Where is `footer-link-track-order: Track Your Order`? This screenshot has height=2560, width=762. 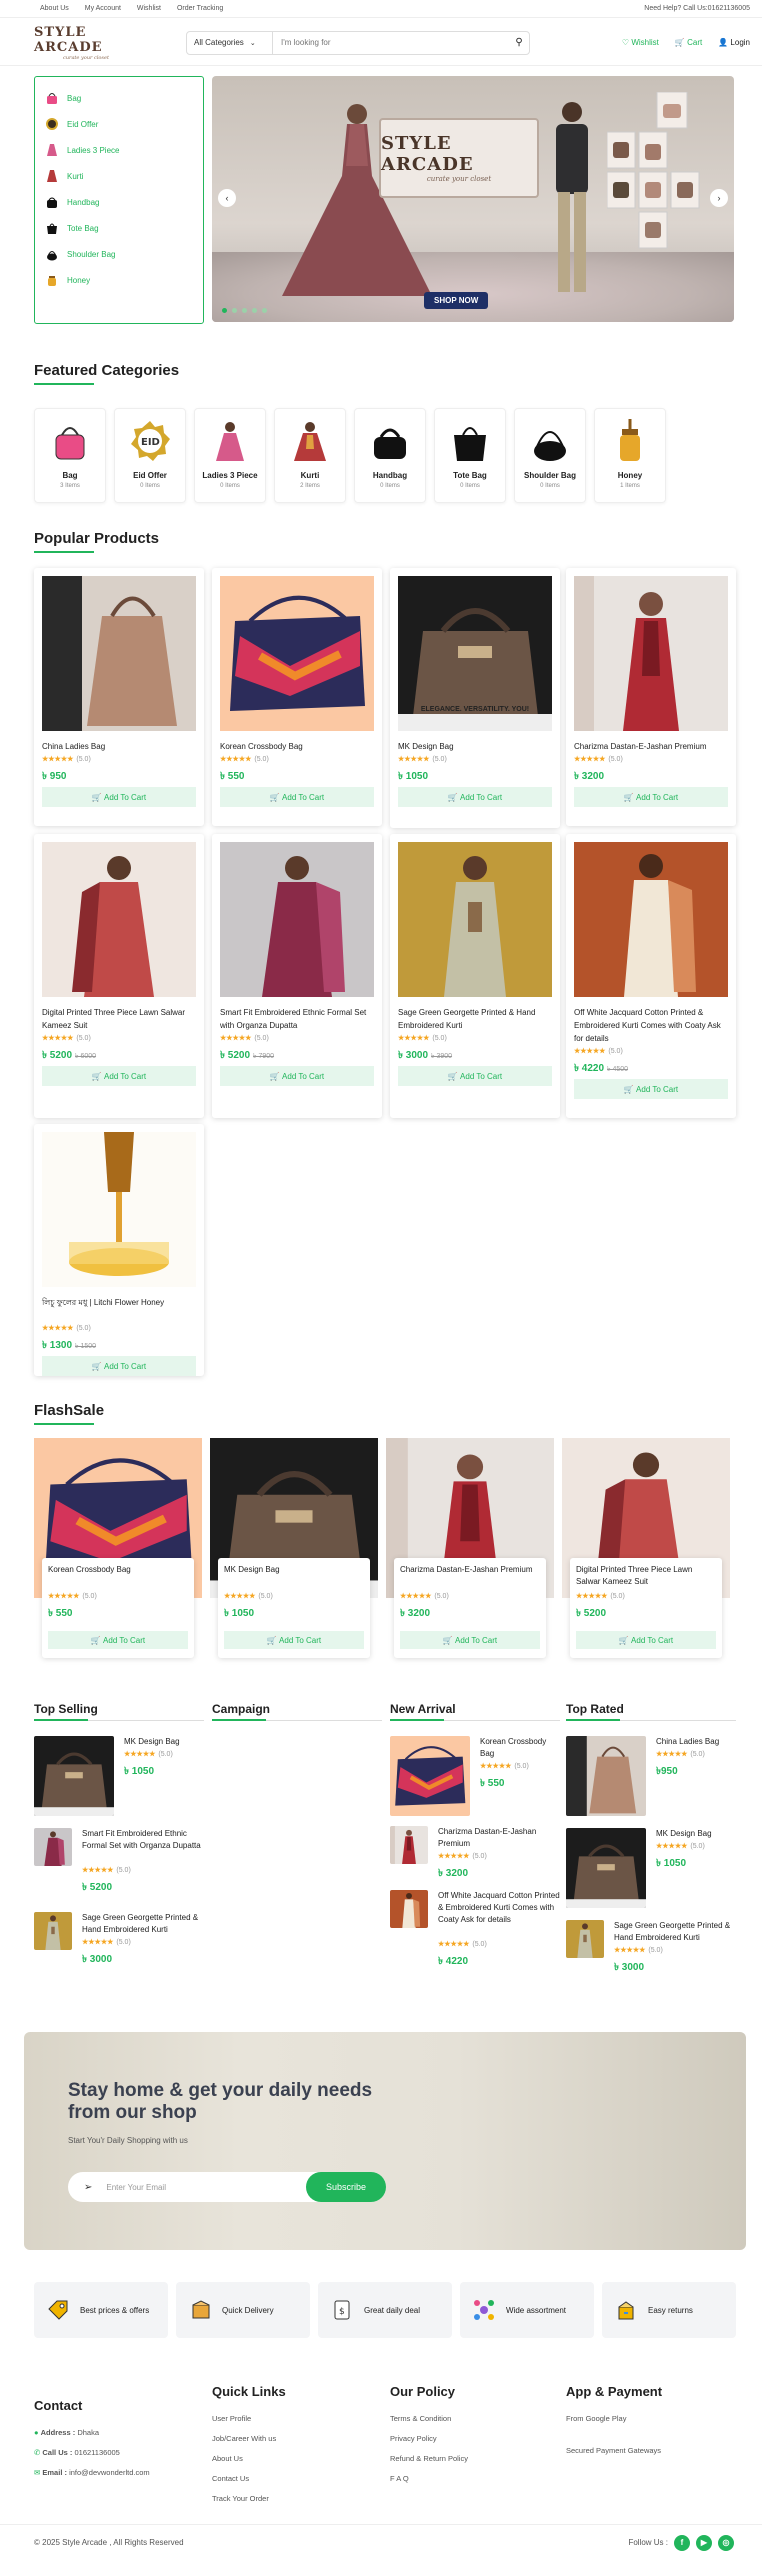 footer-link-track-order: Track Your Order is located at coordinates (249, 2499).